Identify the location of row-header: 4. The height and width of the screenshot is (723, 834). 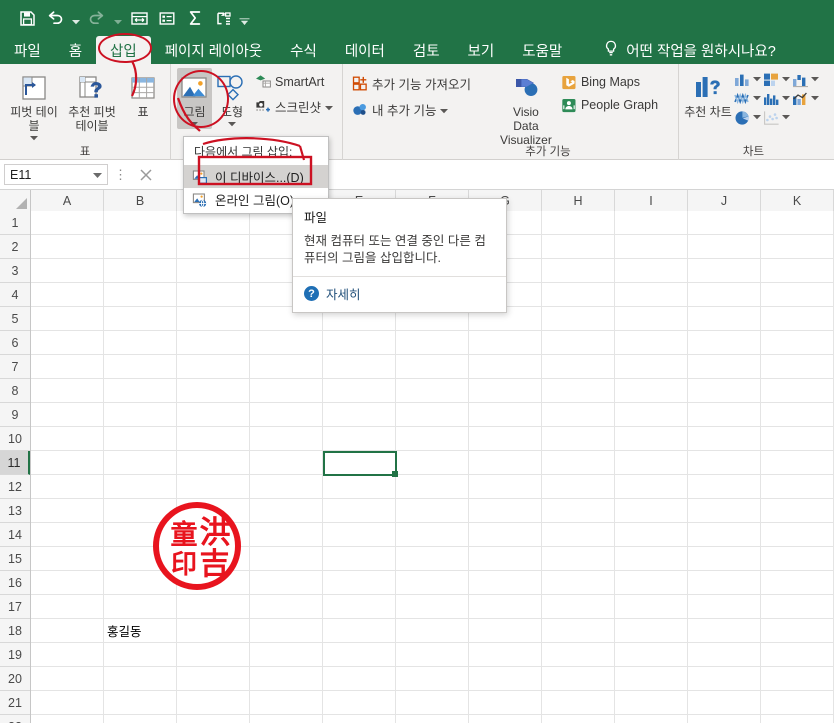
(15, 295).